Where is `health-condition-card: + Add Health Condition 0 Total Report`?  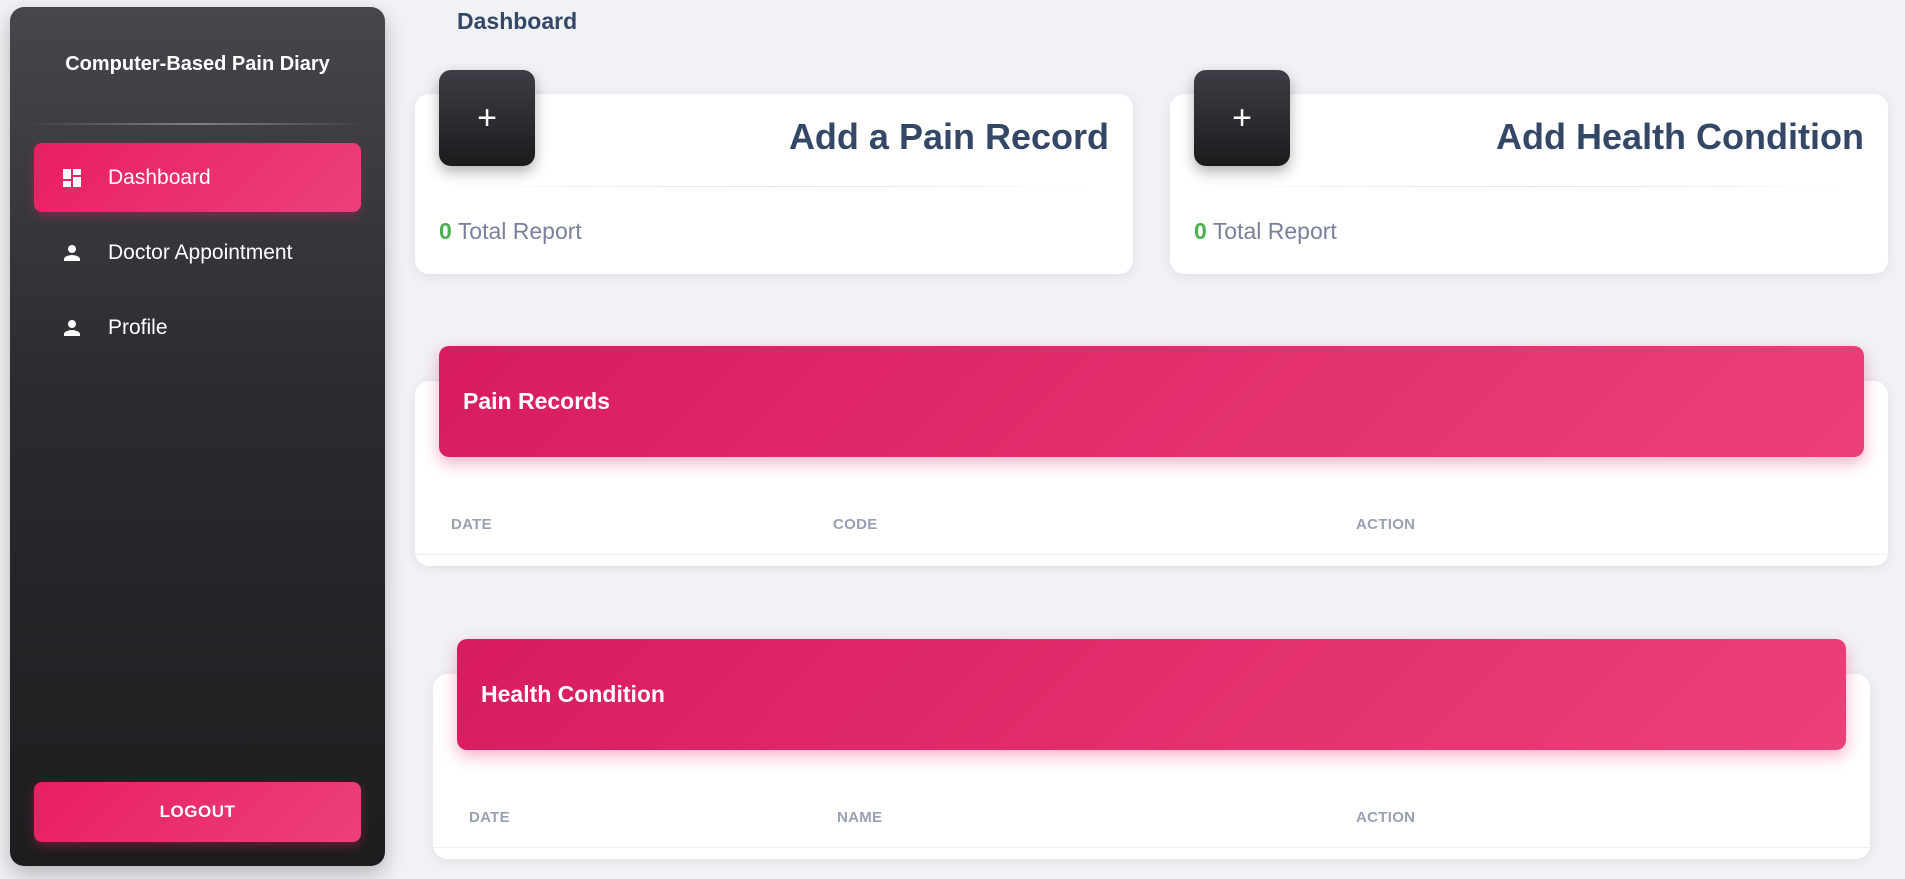
health-condition-card: + Add Health Condition 0 Total Report is located at coordinates (1529, 172).